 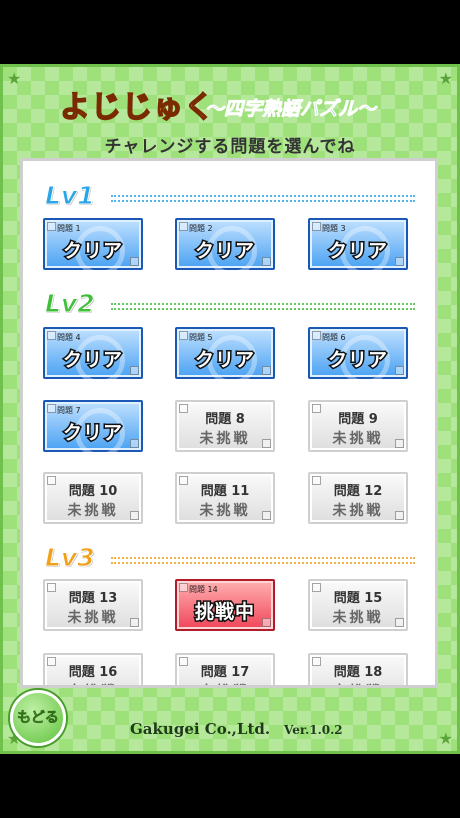 I want to click on puzzle-button: 問題 15 未挑戦, so click(x=358, y=605).